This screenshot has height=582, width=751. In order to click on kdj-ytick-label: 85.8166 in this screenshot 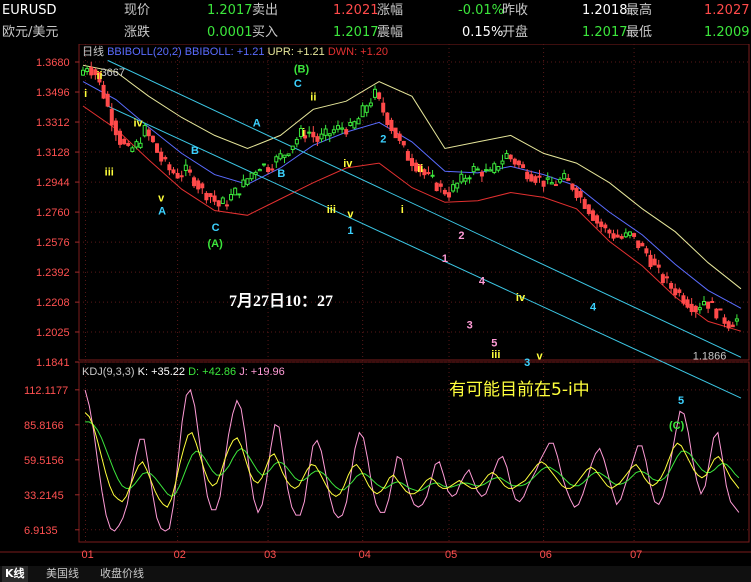, I will do `click(44, 426)`.